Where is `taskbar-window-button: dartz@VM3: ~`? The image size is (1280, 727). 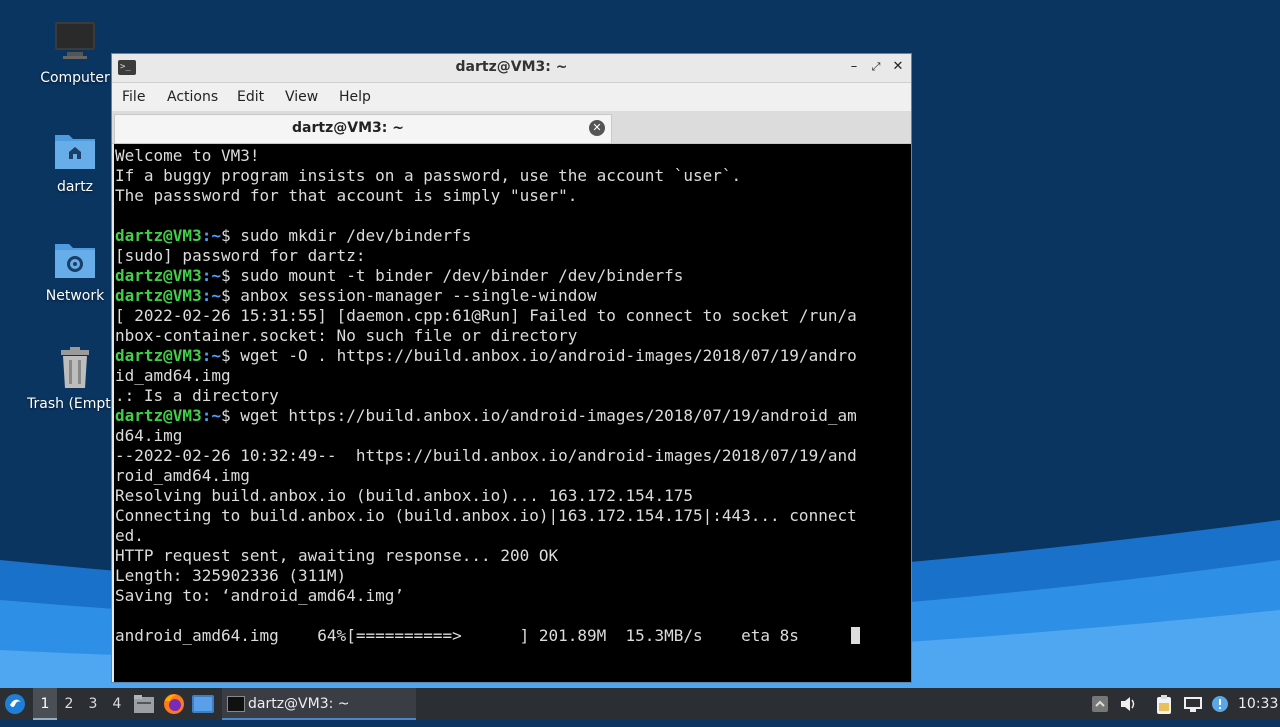 taskbar-window-button: dartz@VM3: ~ is located at coordinates (319, 704).